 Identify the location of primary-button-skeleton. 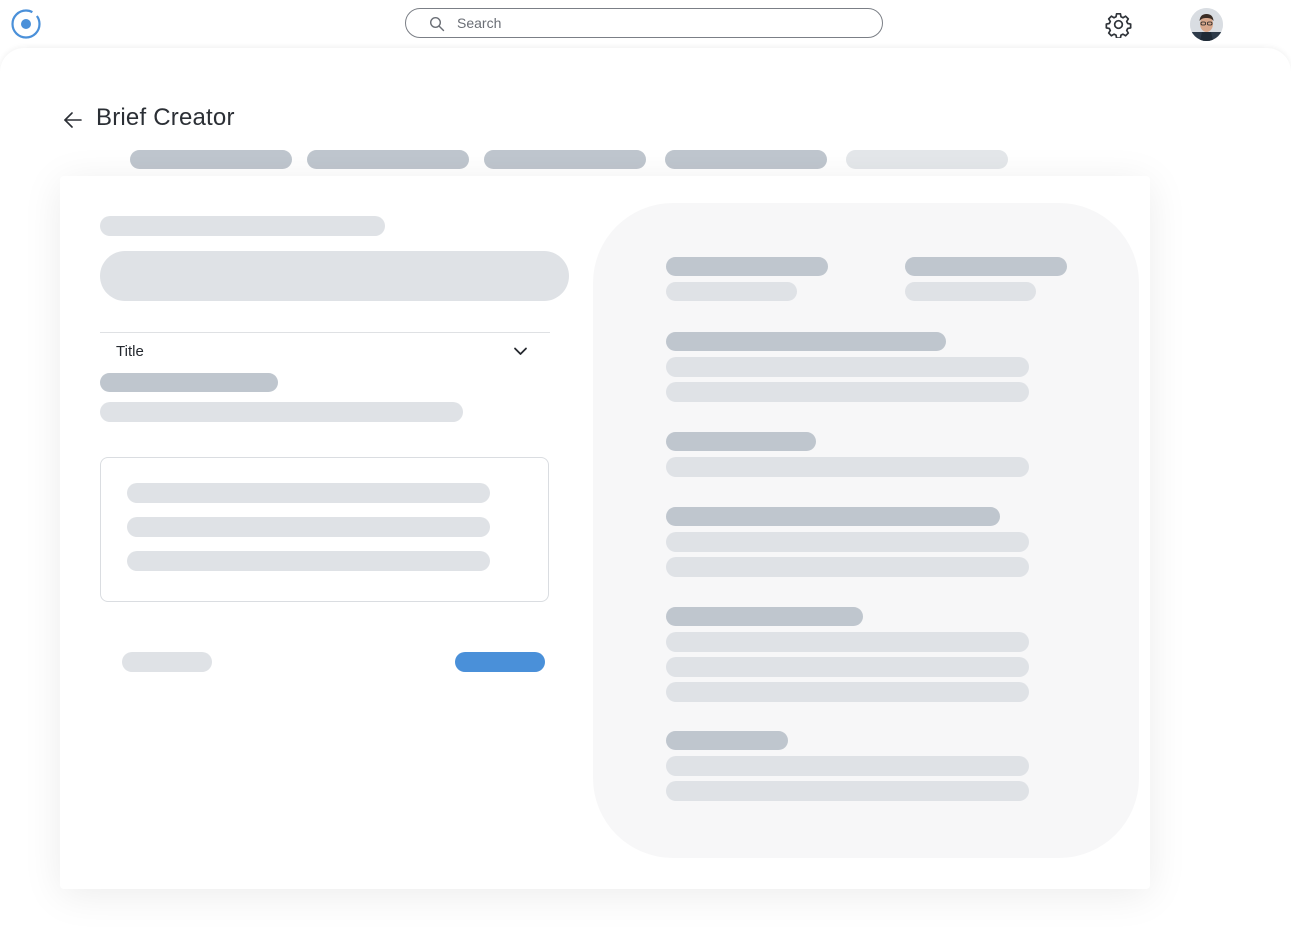
(500, 662).